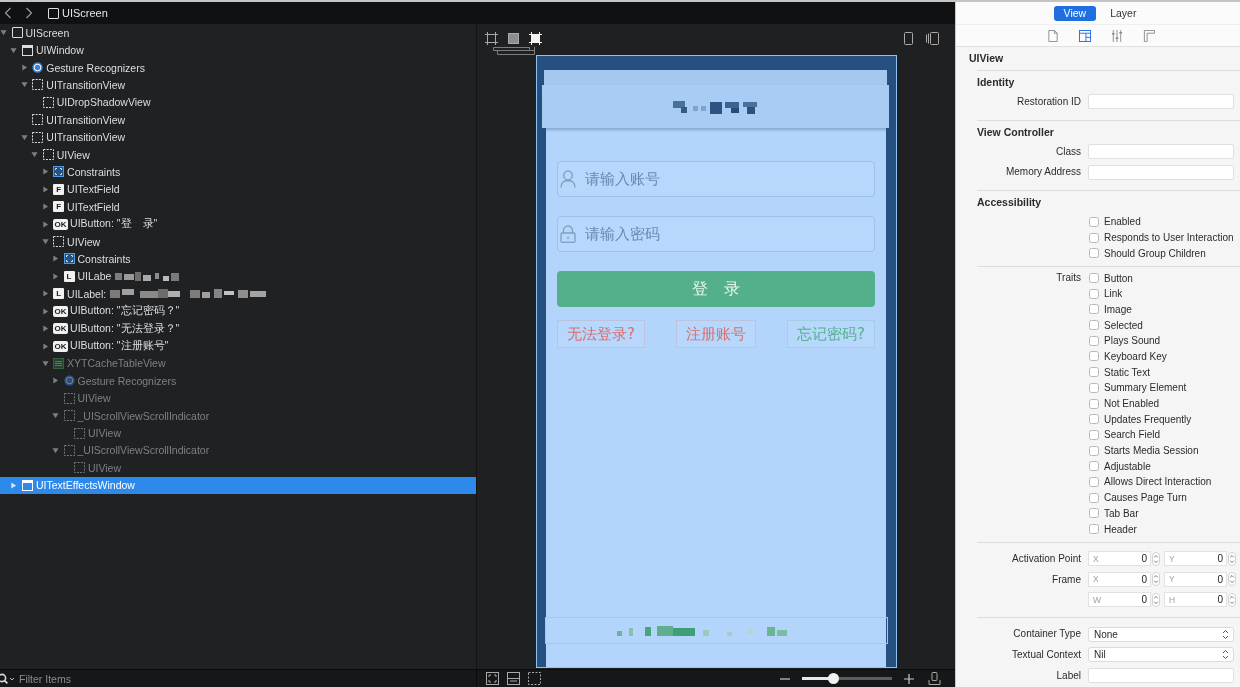 The height and width of the screenshot is (687, 1240). I want to click on inspector-tab: Layer, so click(1123, 13).